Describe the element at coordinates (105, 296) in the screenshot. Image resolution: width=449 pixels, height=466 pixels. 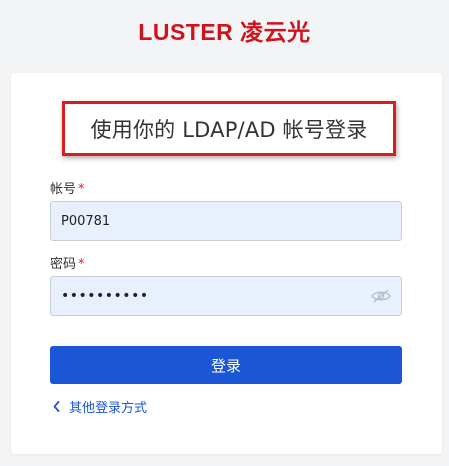
I see `password-input-value: ••••••••••` at that location.